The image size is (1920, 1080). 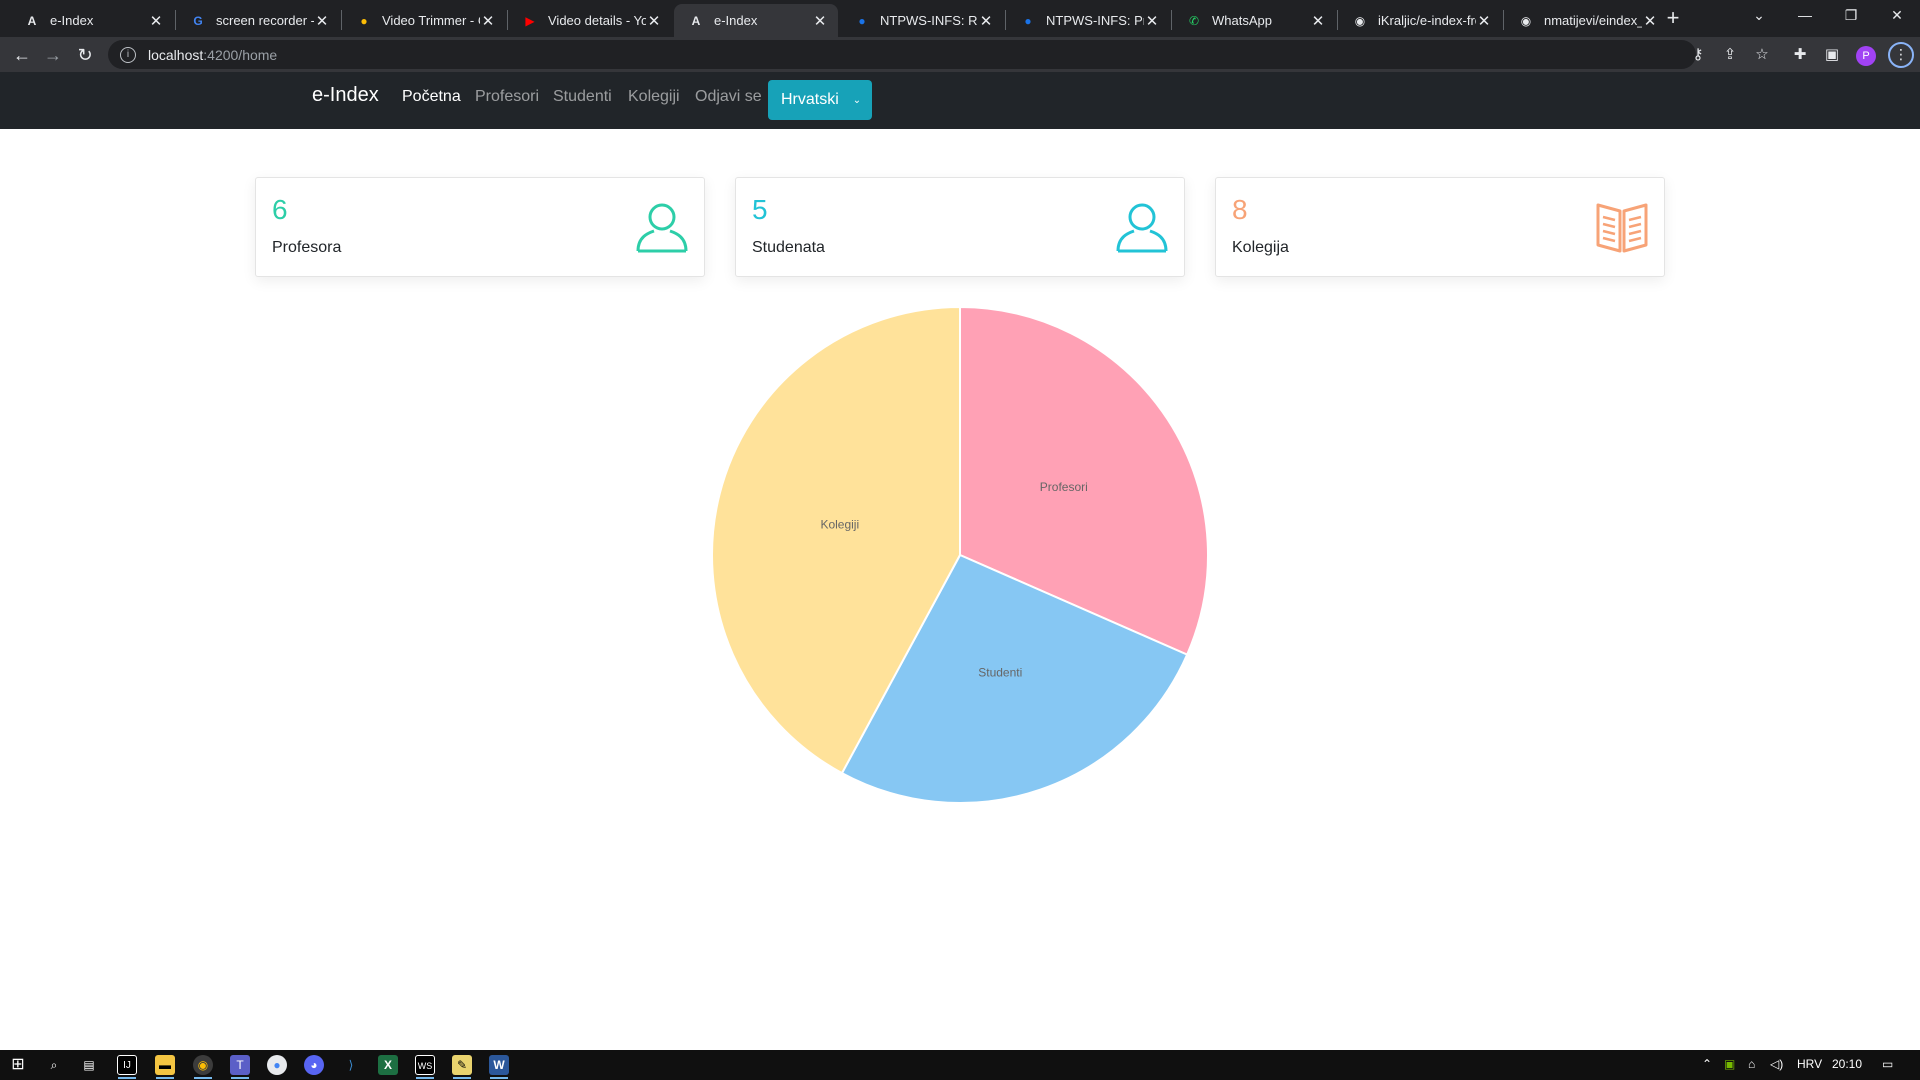 I want to click on side-panel-icon: ▣, so click(x=1832, y=55).